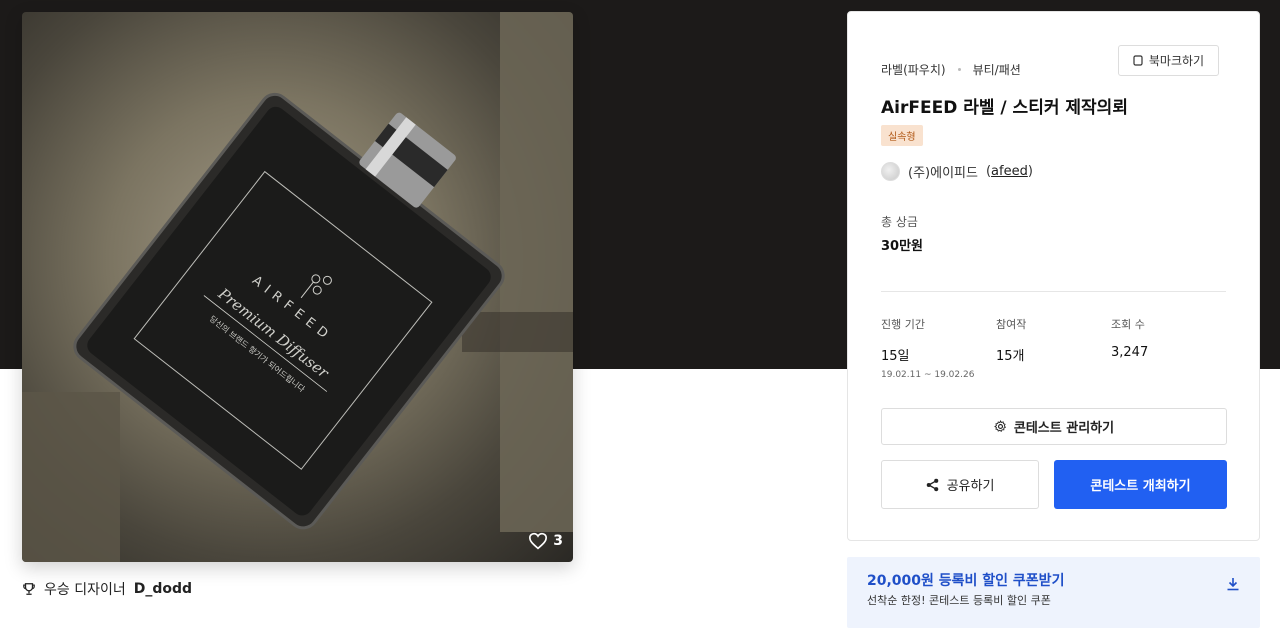  What do you see at coordinates (1176, 61) in the screenshot?
I see `bookmark-label: 북마크하기` at bounding box center [1176, 61].